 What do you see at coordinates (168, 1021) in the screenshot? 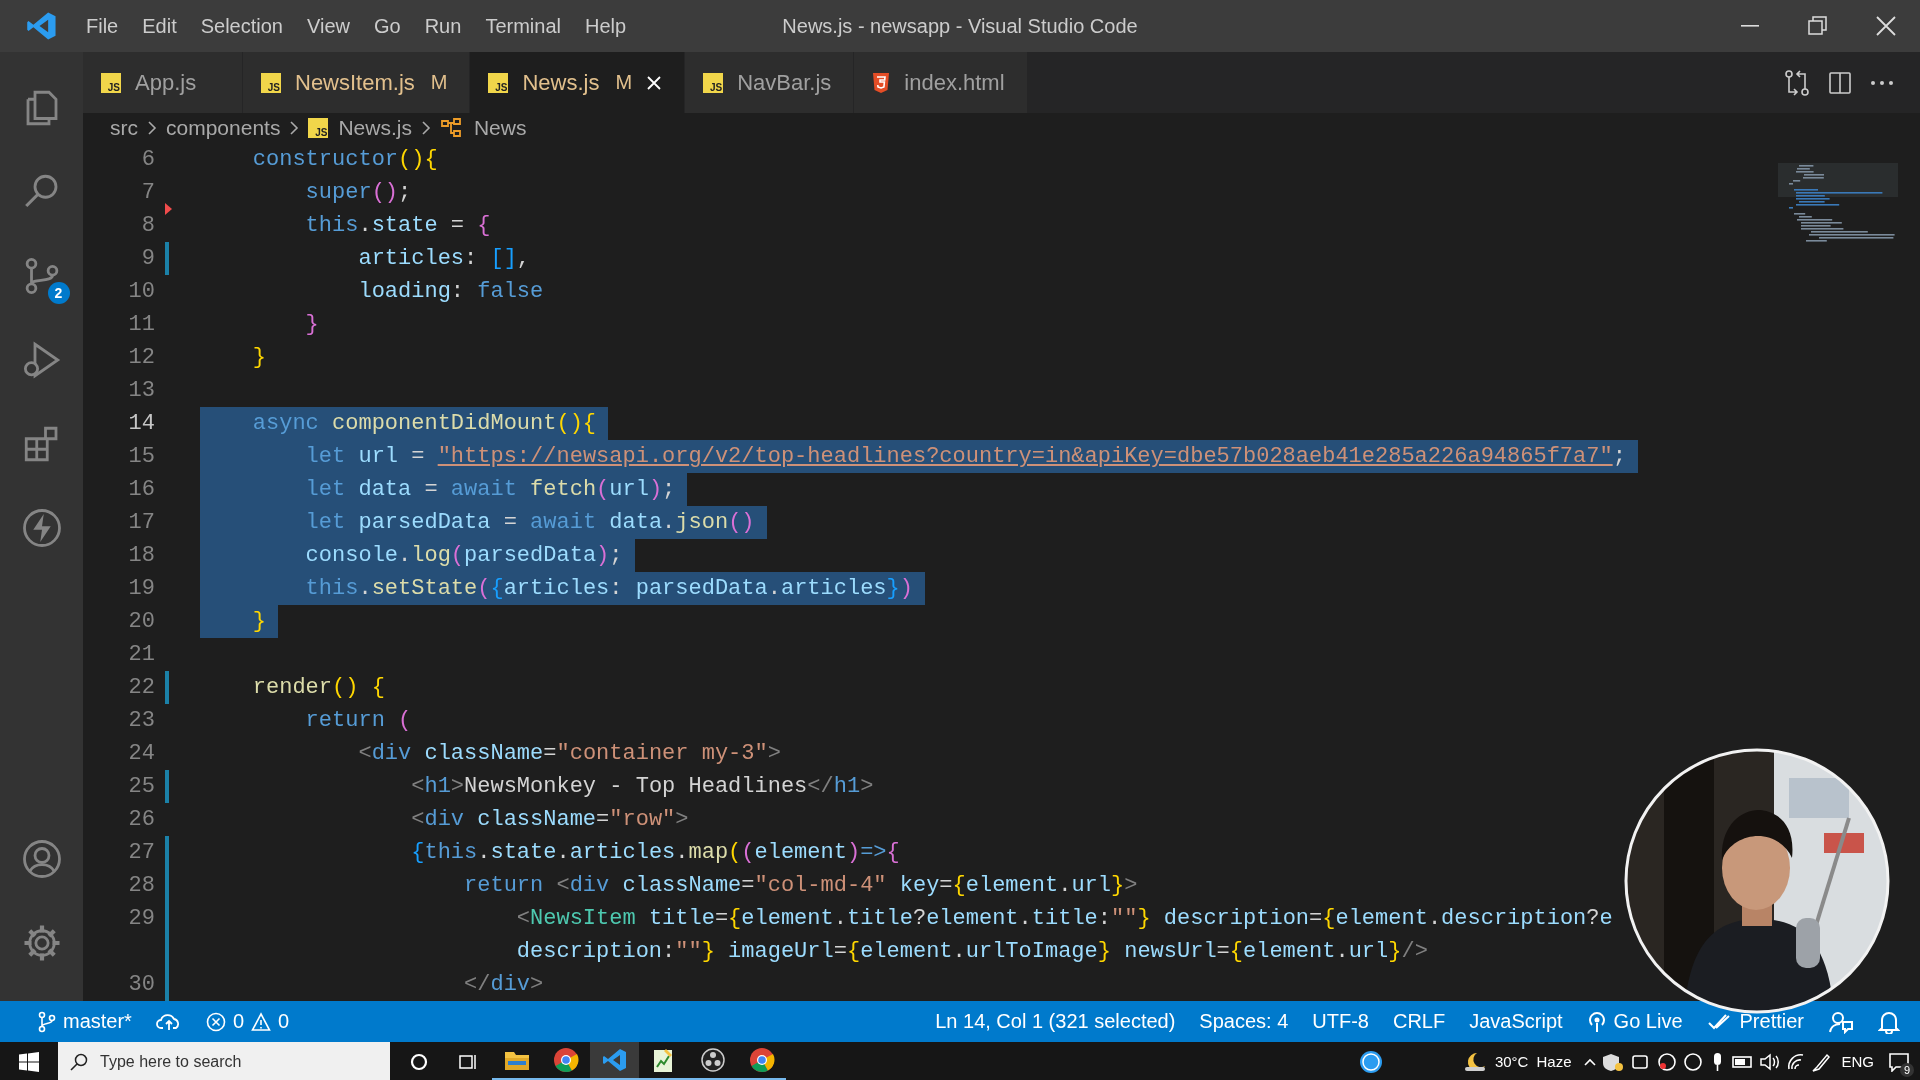
I see `cloud-upload-icon` at bounding box center [168, 1021].